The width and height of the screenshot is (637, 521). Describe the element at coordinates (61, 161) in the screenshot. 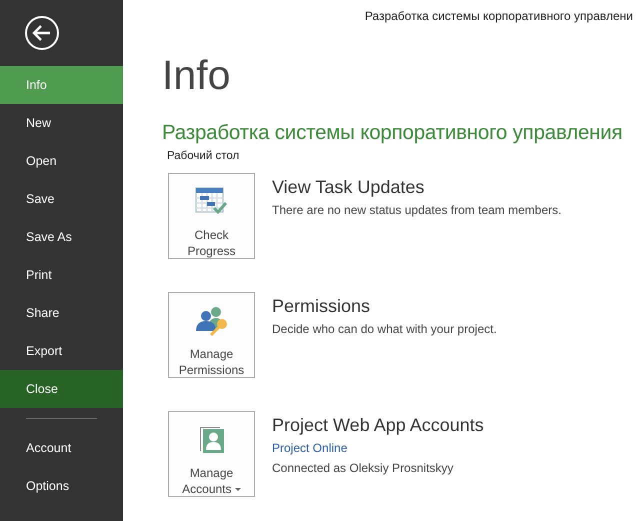

I see `nav-item: Open` at that location.